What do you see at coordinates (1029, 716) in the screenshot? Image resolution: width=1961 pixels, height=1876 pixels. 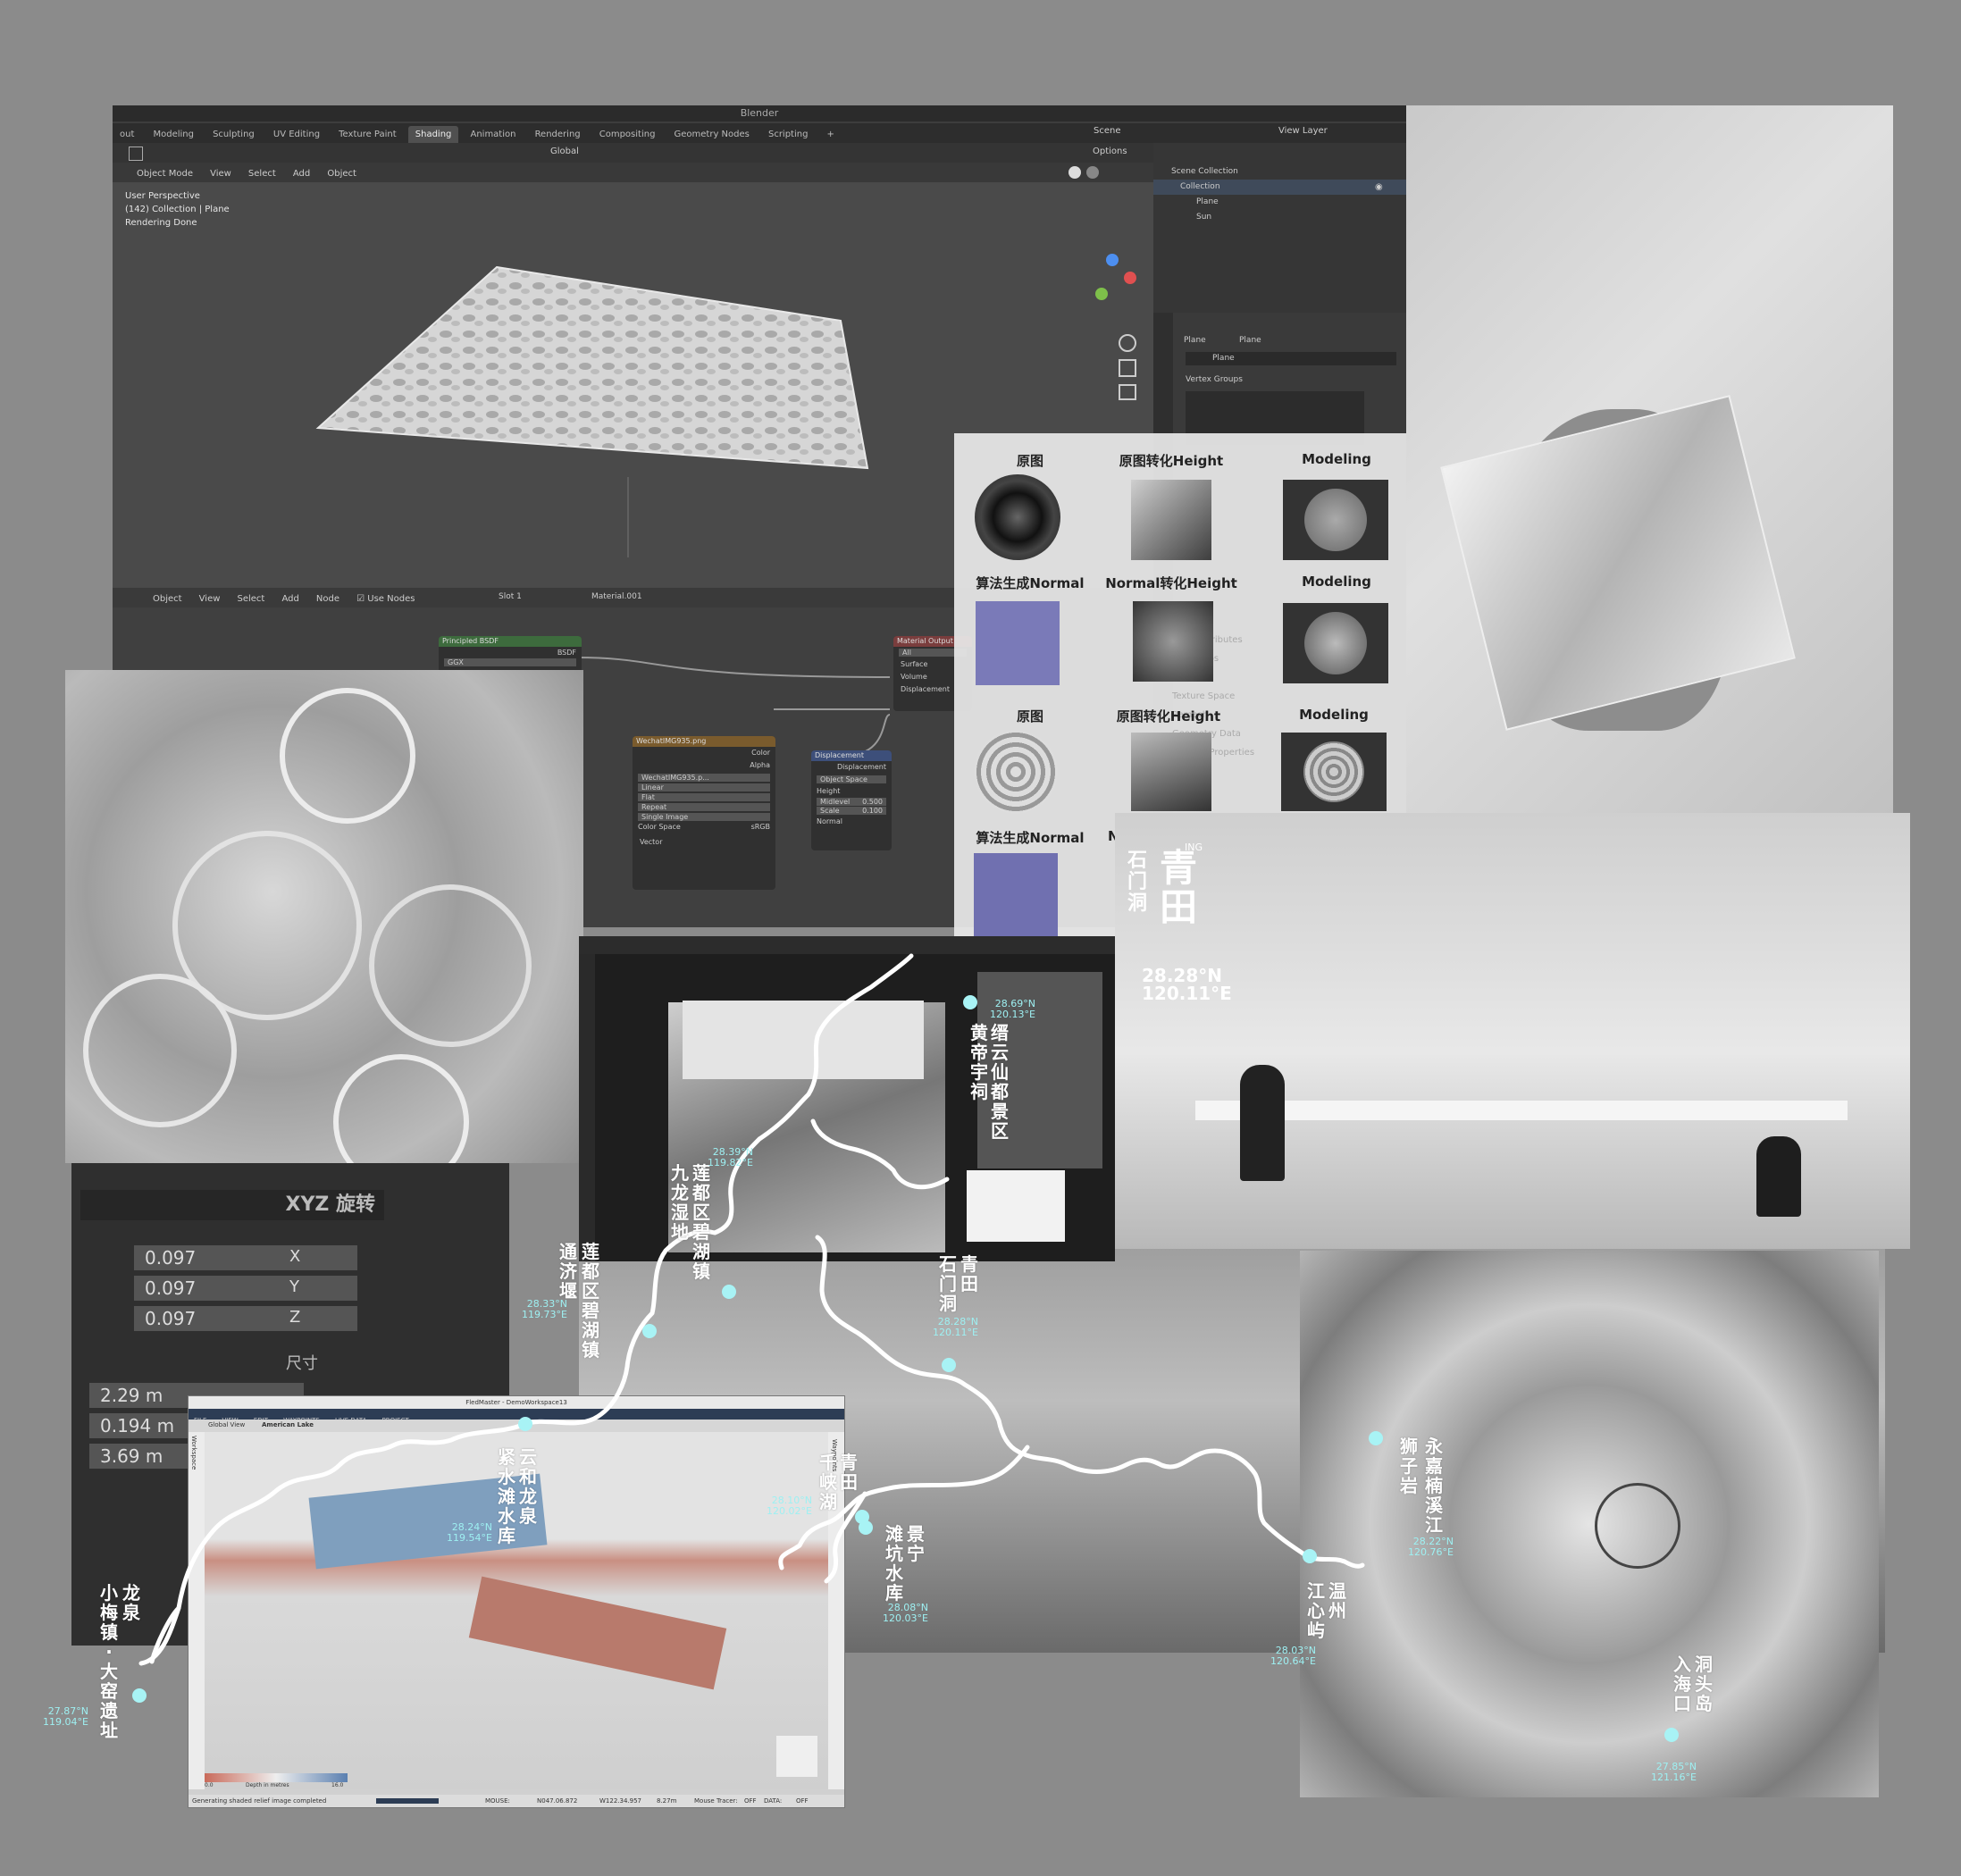 I see `label-original-3: 原图` at bounding box center [1029, 716].